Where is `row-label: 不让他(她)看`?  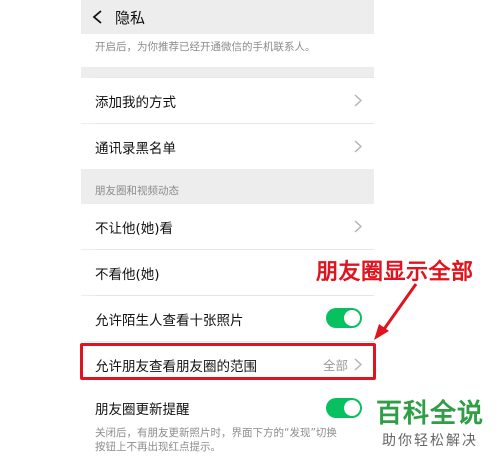 row-label: 不让他(她)看 is located at coordinates (134, 228).